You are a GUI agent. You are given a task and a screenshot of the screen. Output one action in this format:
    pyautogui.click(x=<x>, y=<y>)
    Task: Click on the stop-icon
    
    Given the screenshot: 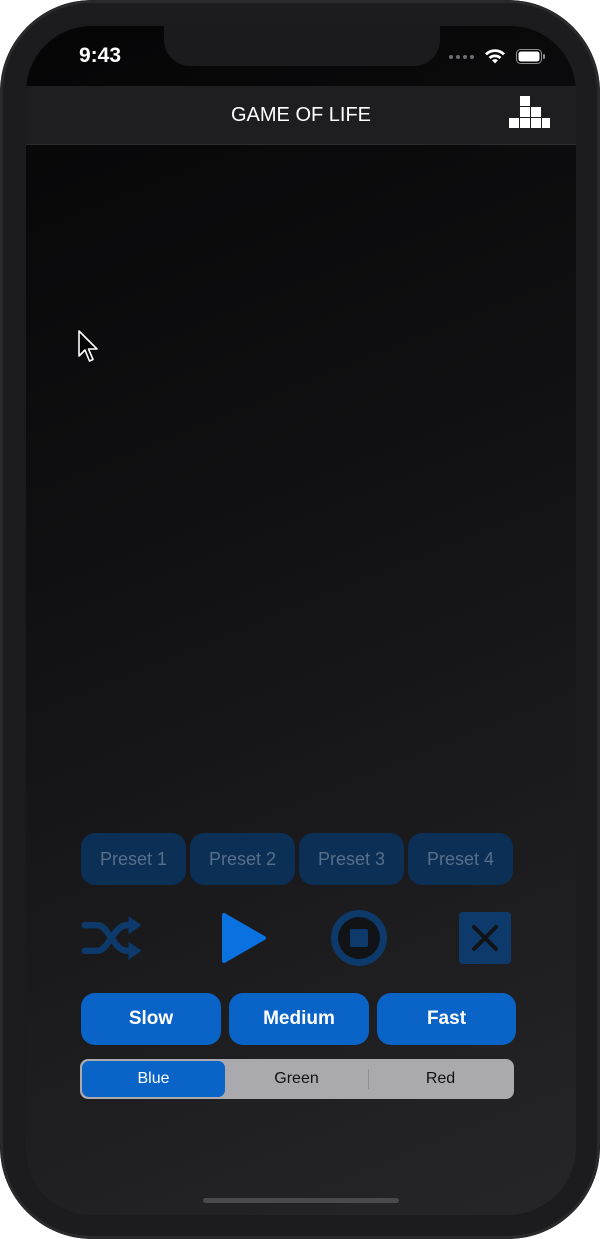 What is the action you would take?
    pyautogui.click(x=359, y=938)
    